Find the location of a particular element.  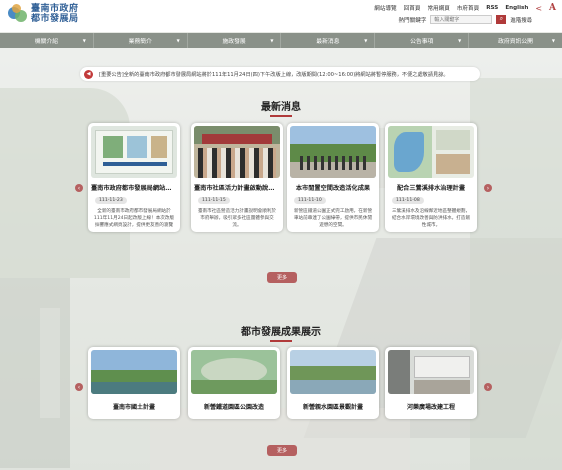

achievements-more-button: 更多 is located at coordinates (282, 450).